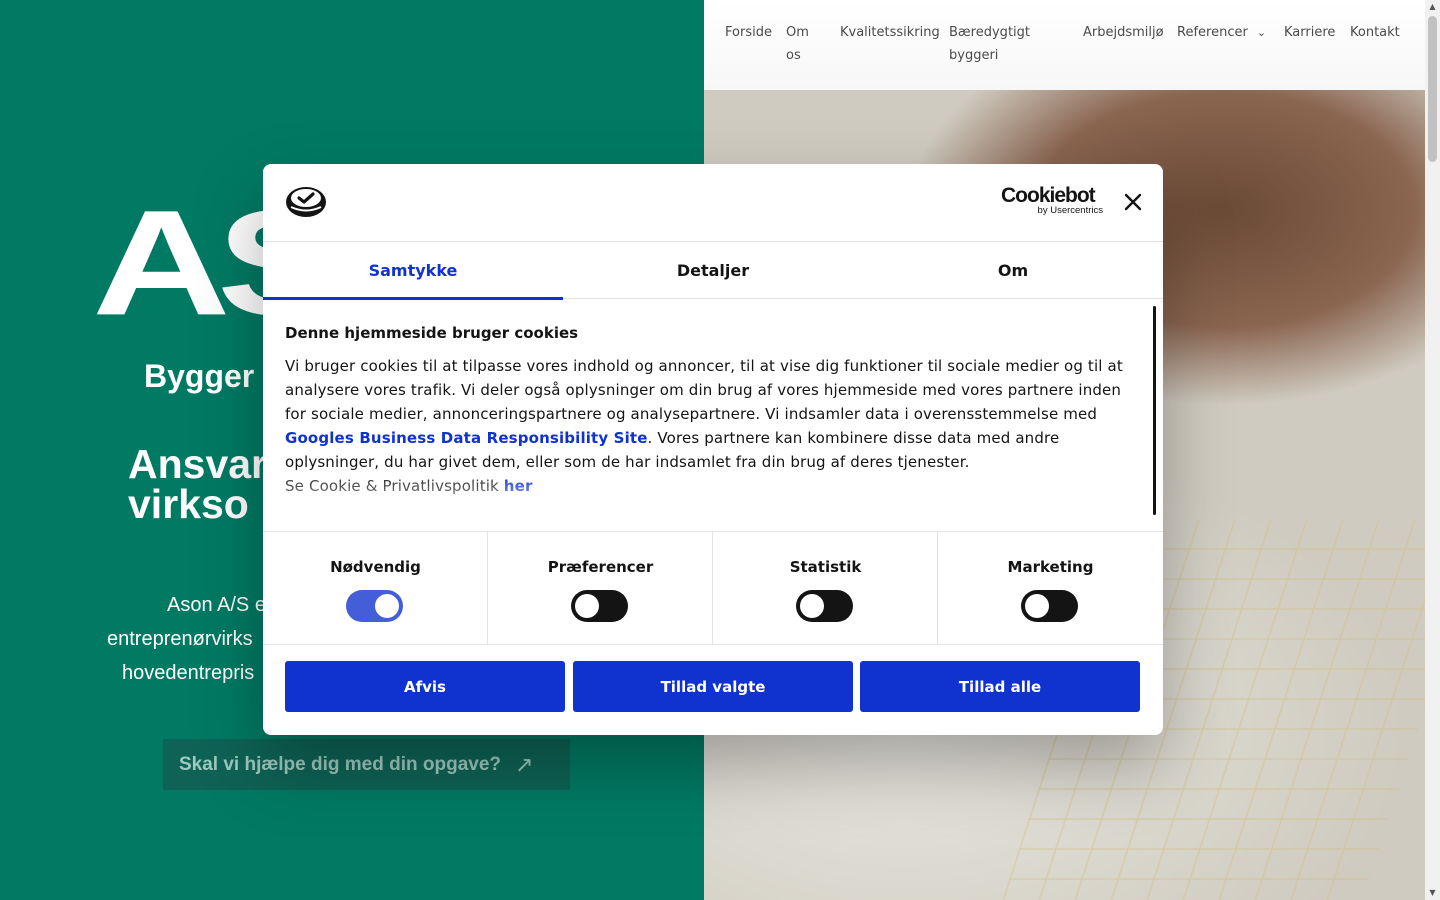  I want to click on policy-text: Se Cookie & Privatlivspolitik, so click(394, 486).